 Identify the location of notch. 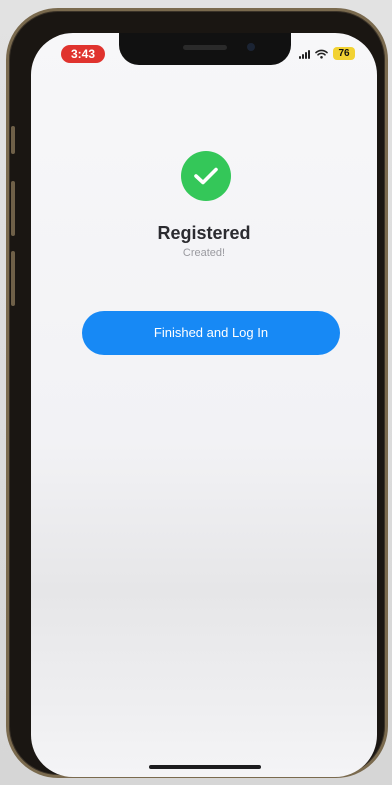
(205, 49).